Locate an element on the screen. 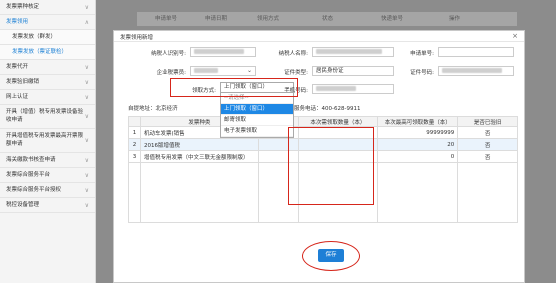 This screenshot has height=283, width=556. sidebar-subitem-batch-issue: 发票发放（群发） is located at coordinates (47, 37).